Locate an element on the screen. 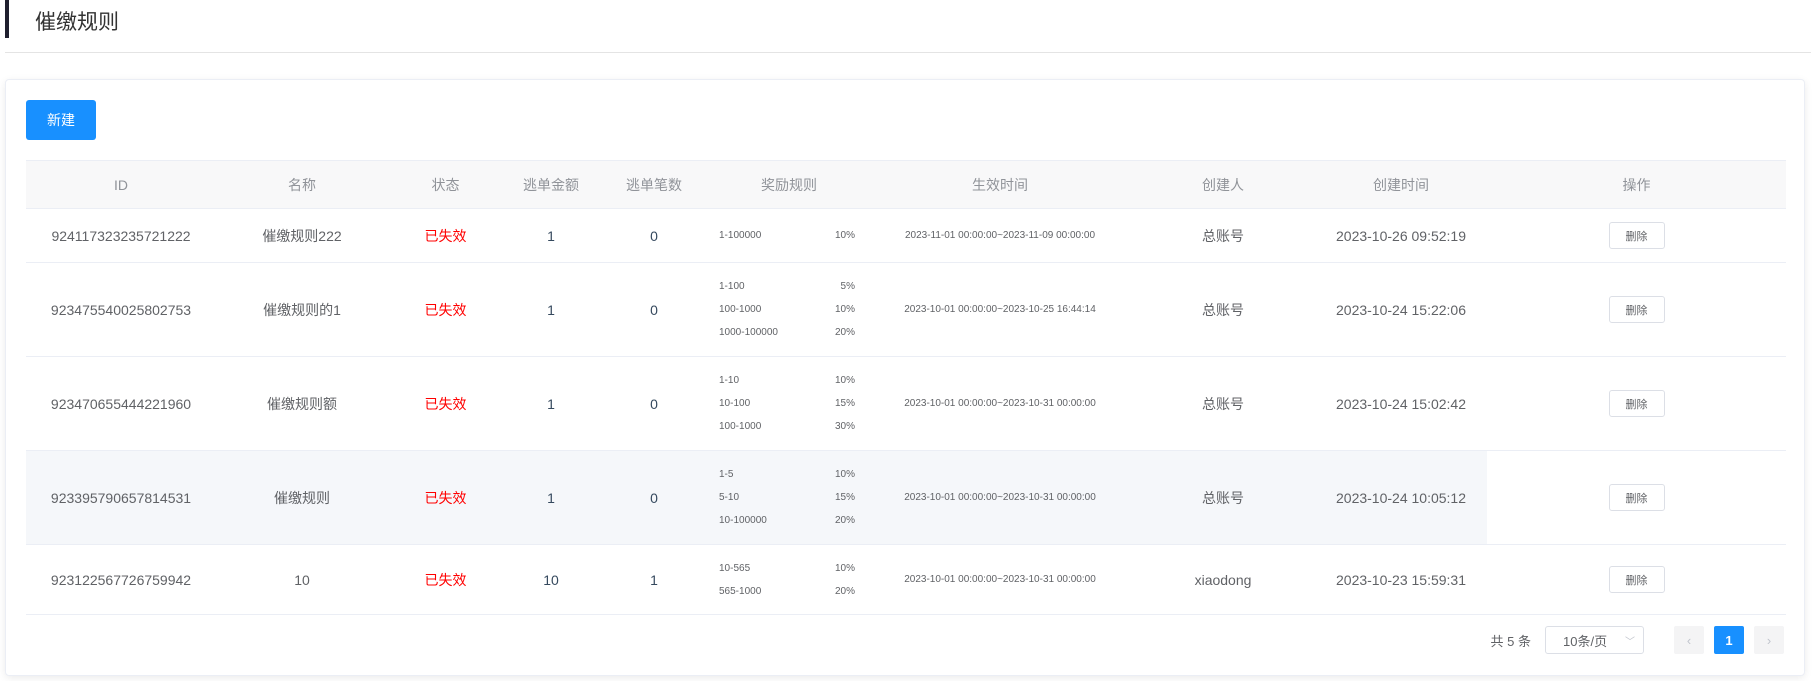  rule-range: 10-565 is located at coordinates (735, 568).